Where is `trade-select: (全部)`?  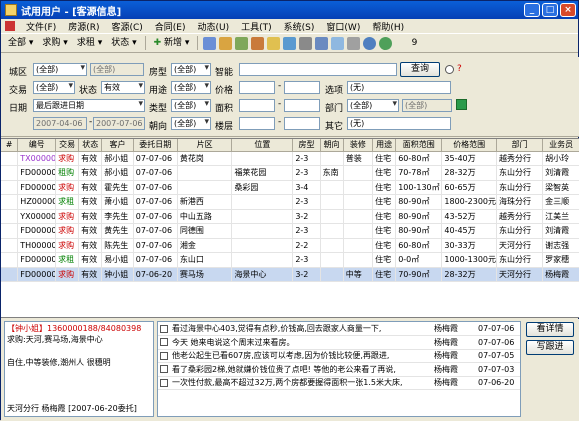
trade-select: (全部) is located at coordinates (54, 87).